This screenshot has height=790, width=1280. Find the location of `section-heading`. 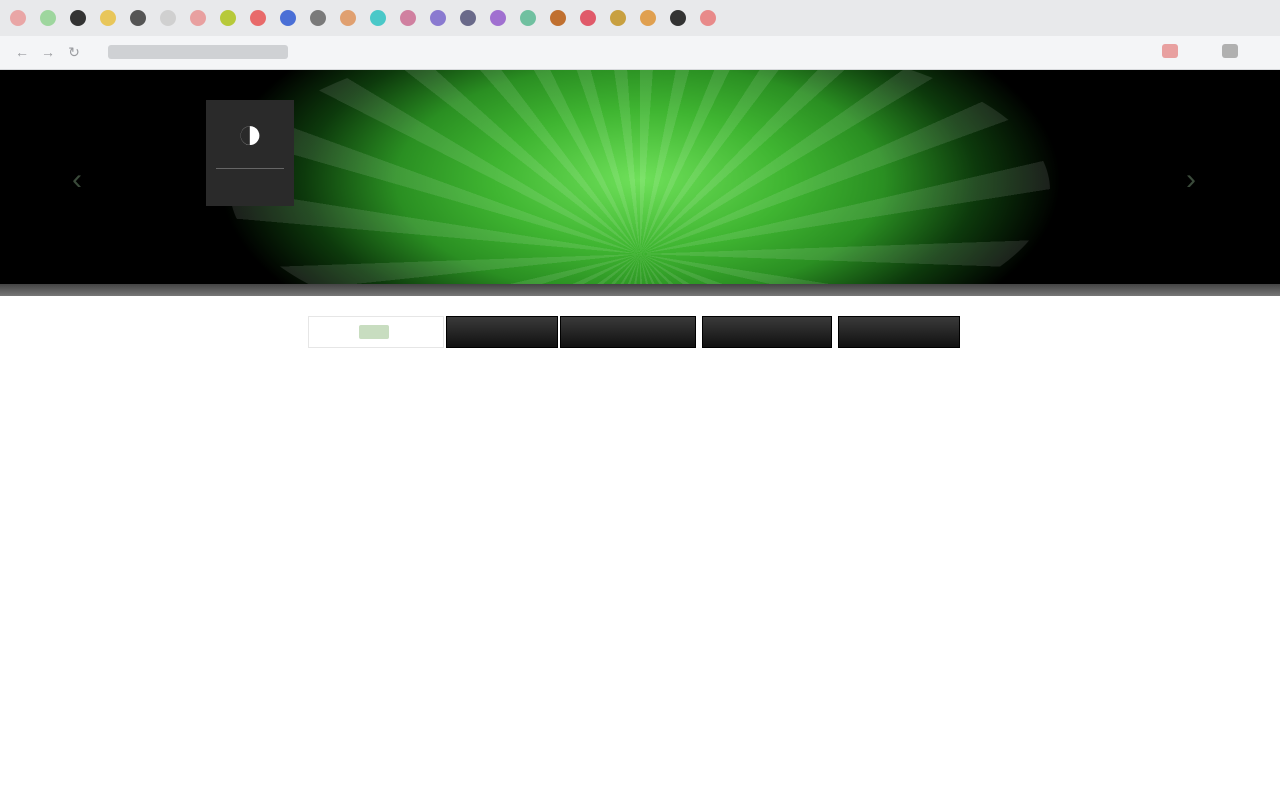

section-heading is located at coordinates (640, 767).